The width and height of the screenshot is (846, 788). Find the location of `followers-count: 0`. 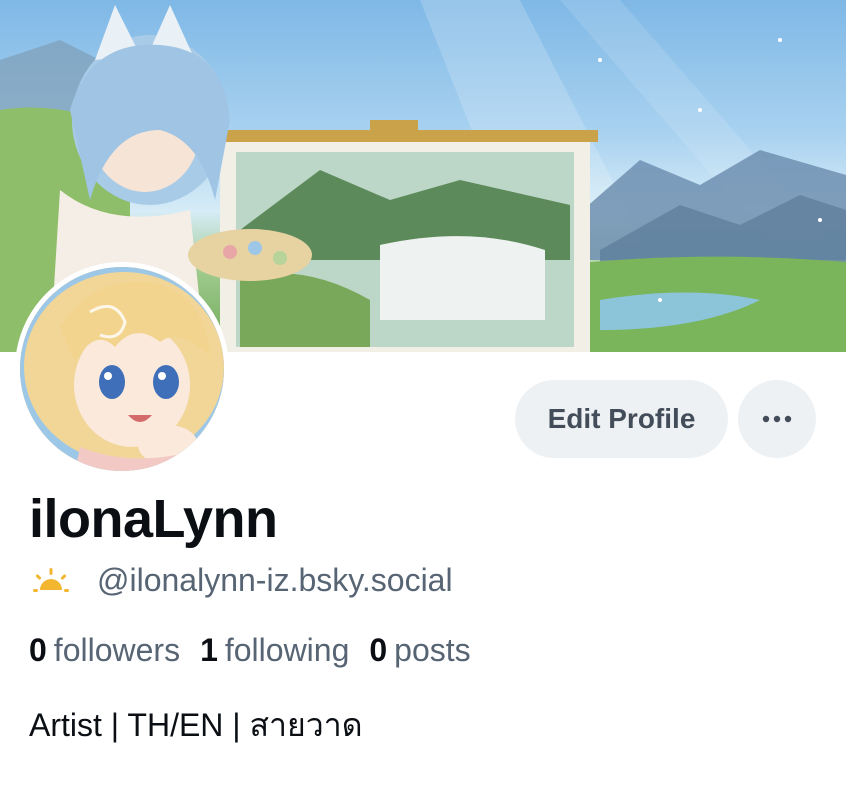

followers-count: 0 is located at coordinates (38, 650).